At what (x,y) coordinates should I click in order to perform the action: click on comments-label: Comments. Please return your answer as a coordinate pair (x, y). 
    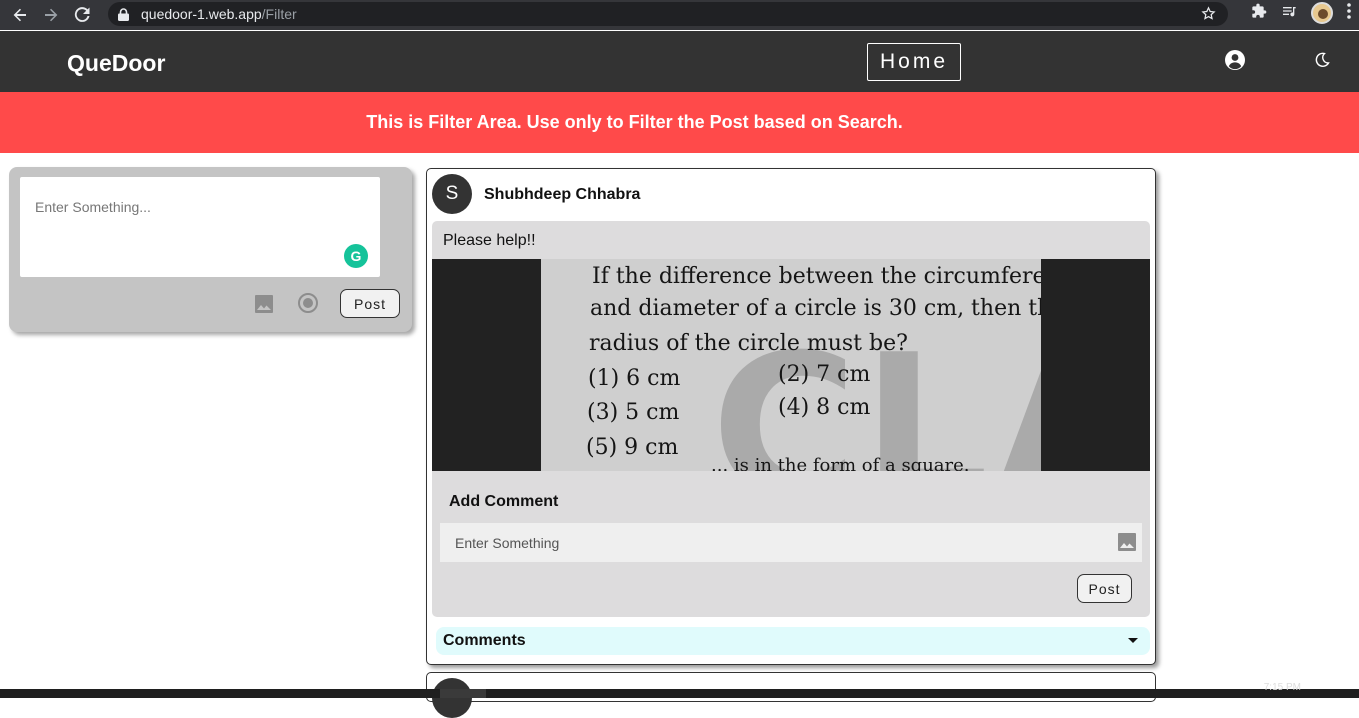
    Looking at the image, I should click on (484, 640).